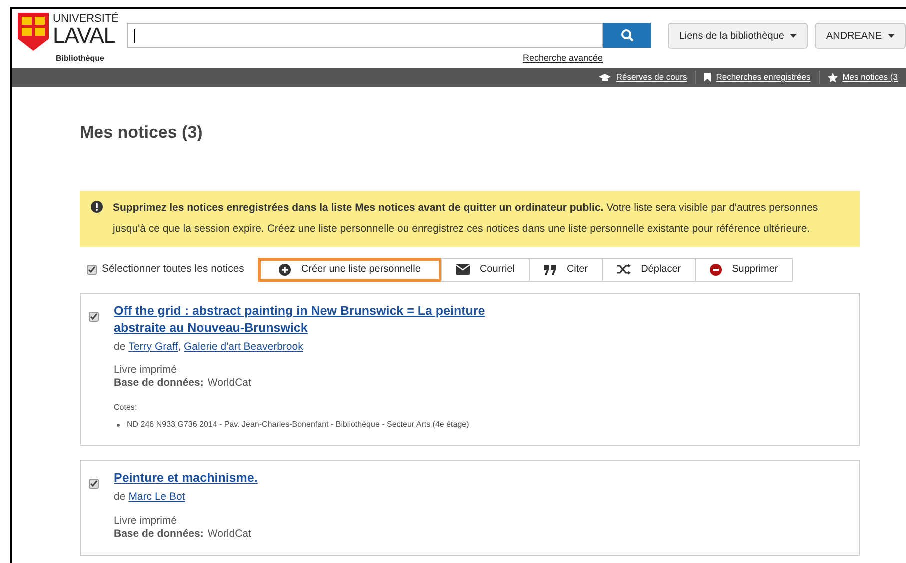 This screenshot has width=906, height=563. I want to click on text-cursor, so click(135, 35).